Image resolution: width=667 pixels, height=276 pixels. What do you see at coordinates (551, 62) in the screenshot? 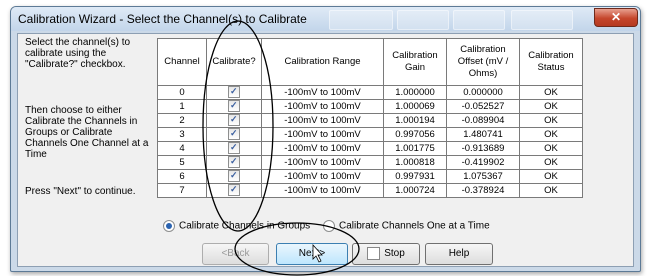
I see `column-header-status: Calibration Status` at bounding box center [551, 62].